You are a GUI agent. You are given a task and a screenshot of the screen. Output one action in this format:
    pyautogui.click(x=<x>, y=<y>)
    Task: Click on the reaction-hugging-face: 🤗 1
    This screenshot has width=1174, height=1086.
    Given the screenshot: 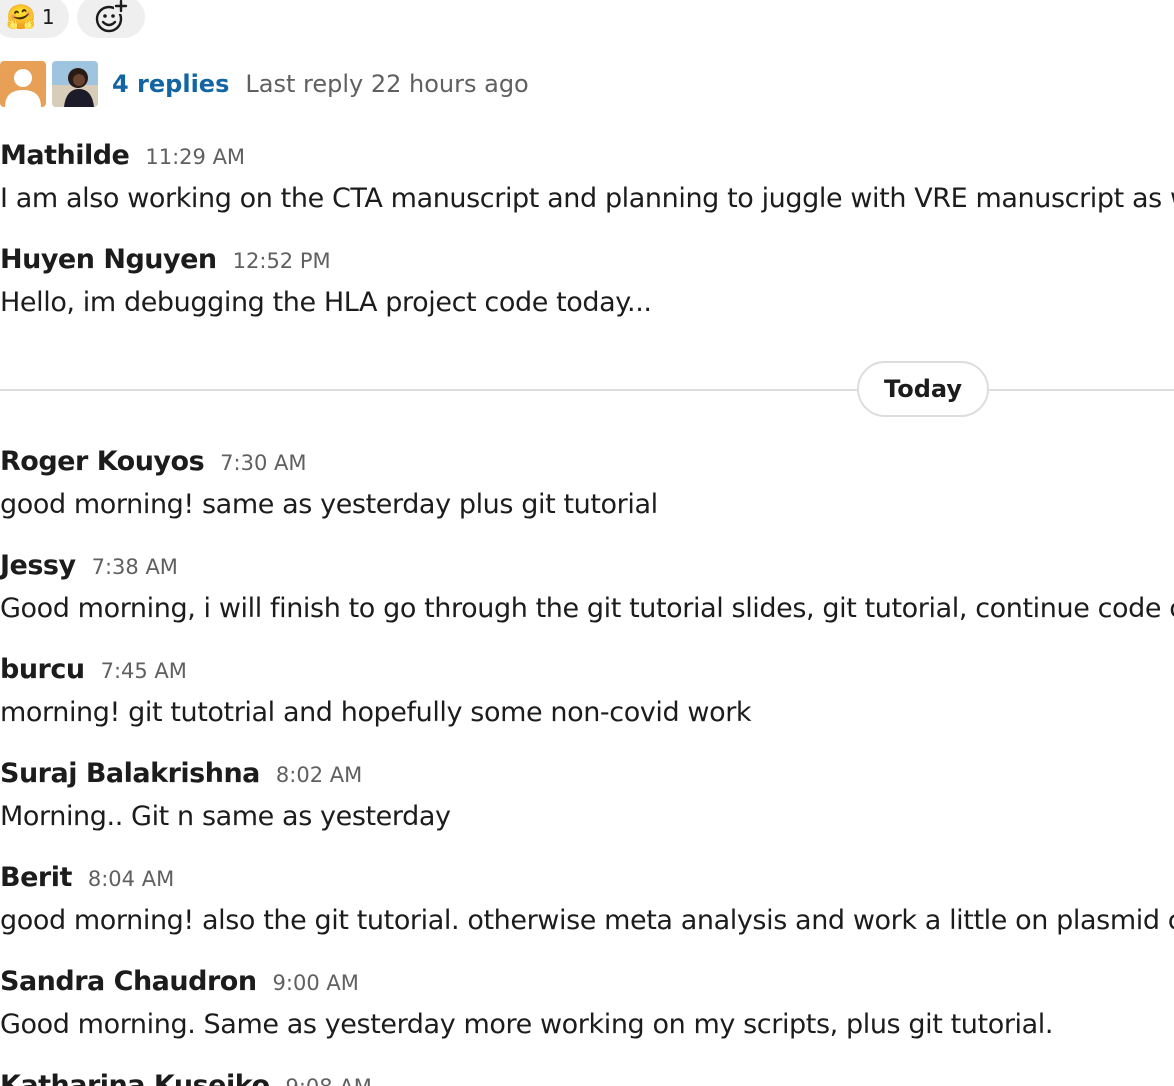 What is the action you would take?
    pyautogui.click(x=34, y=19)
    